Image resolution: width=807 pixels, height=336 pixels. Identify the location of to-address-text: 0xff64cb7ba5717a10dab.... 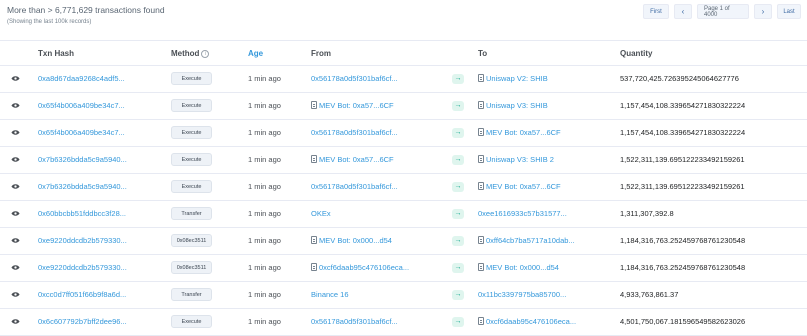
(530, 240).